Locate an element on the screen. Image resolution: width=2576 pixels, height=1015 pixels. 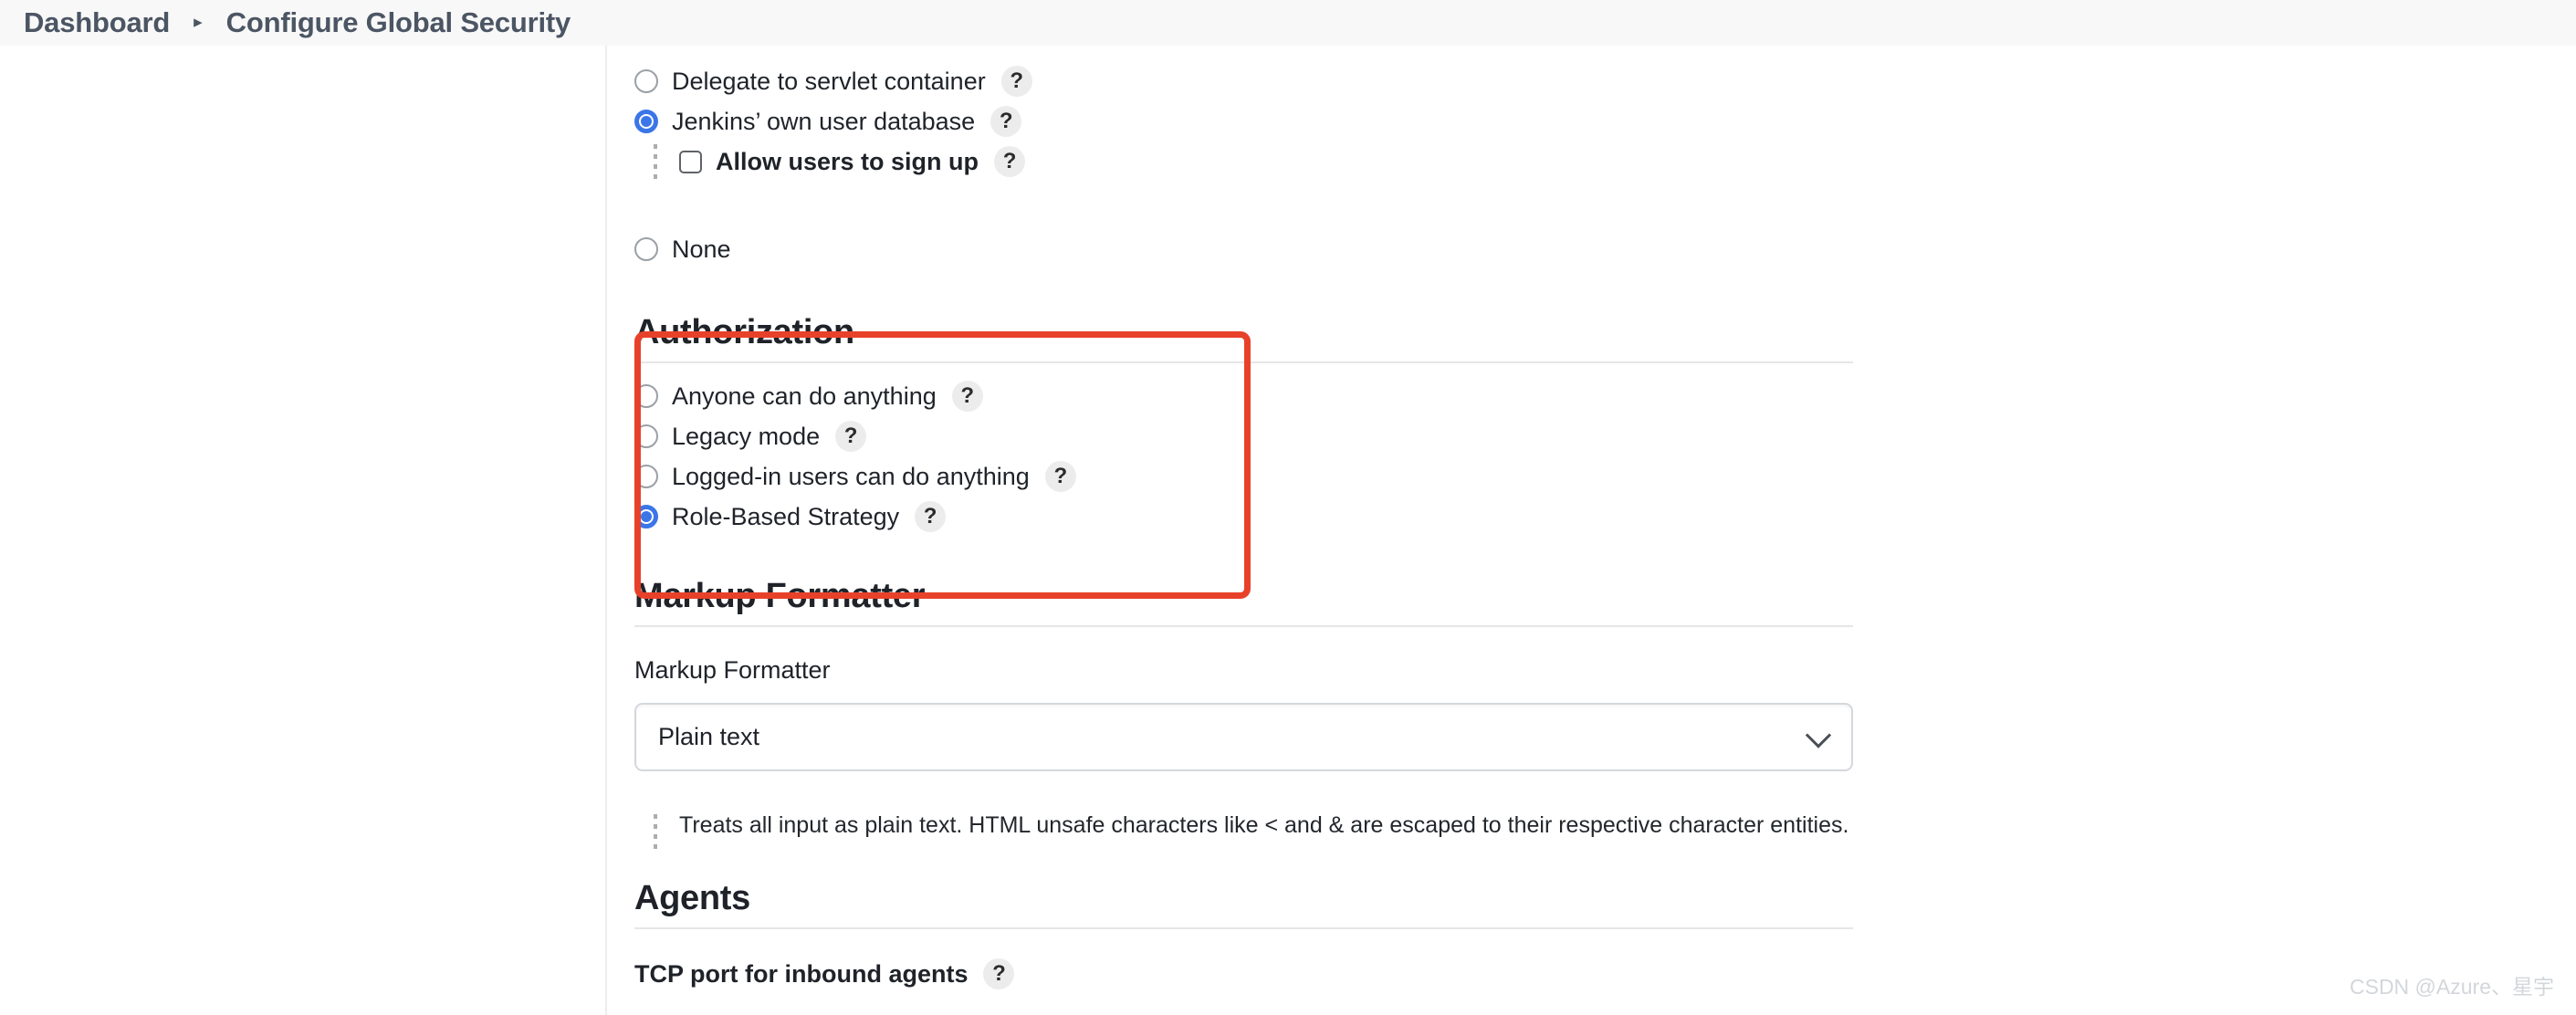
help-icon-anyone-can-do-anything: ? is located at coordinates (967, 396).